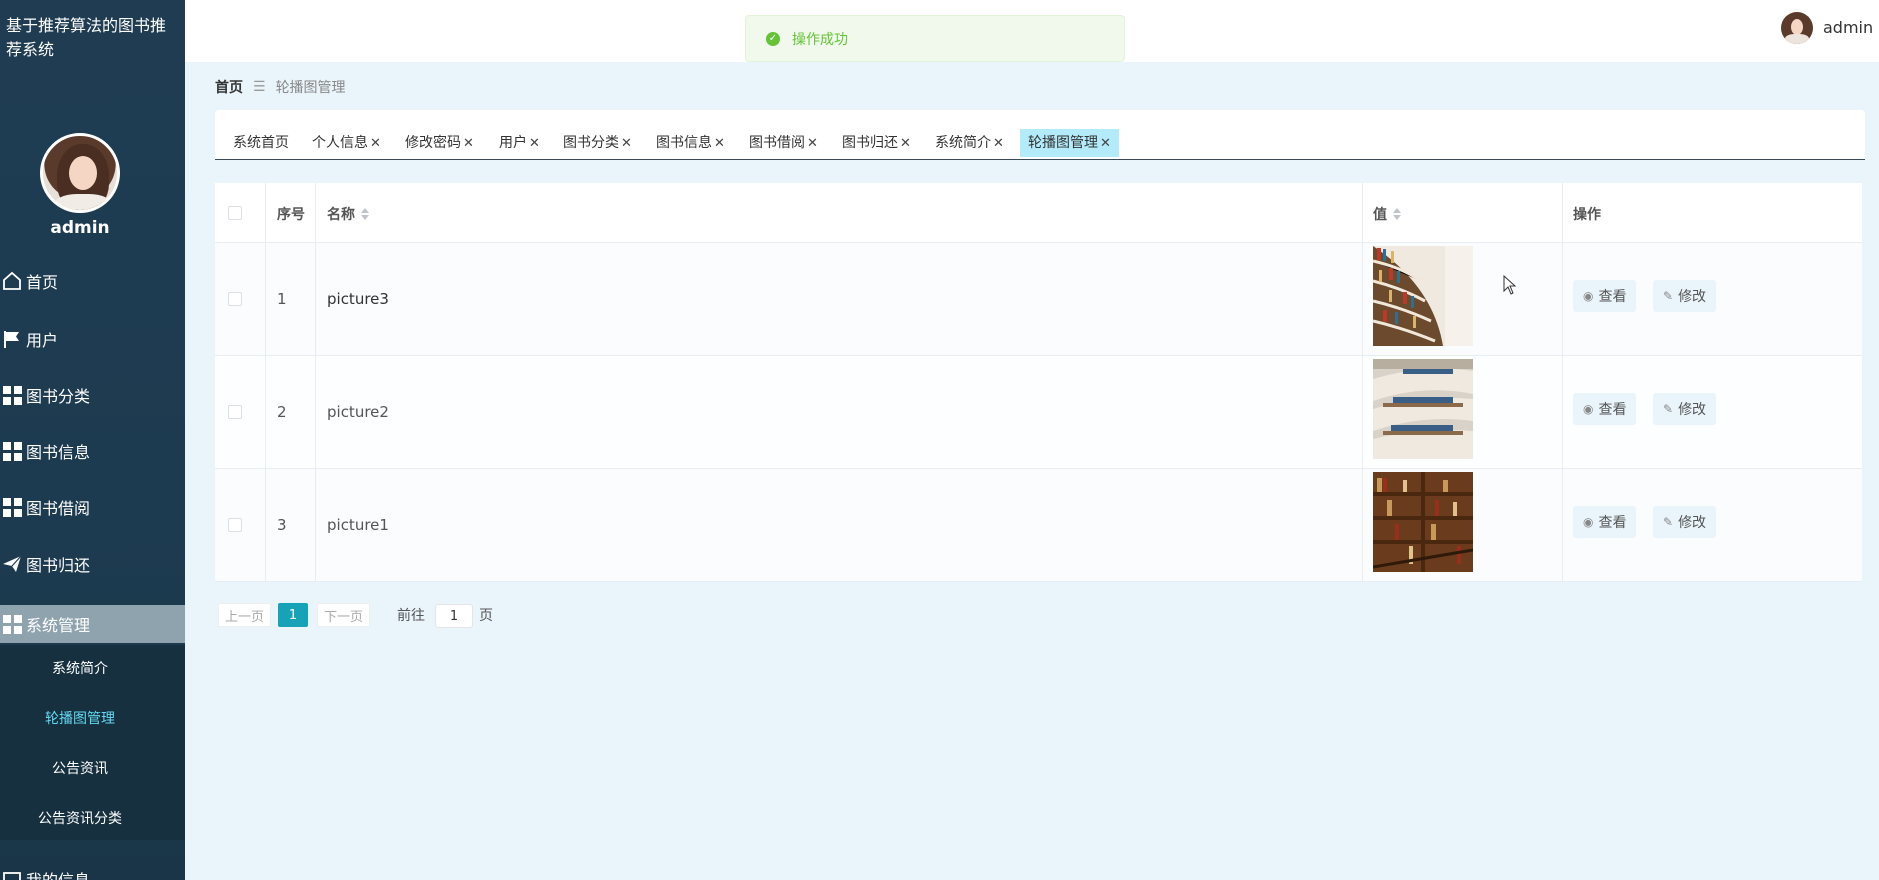 Image resolution: width=1879 pixels, height=880 pixels. Describe the element at coordinates (244, 615) in the screenshot. I see `prev-page-button: 上一页` at that location.